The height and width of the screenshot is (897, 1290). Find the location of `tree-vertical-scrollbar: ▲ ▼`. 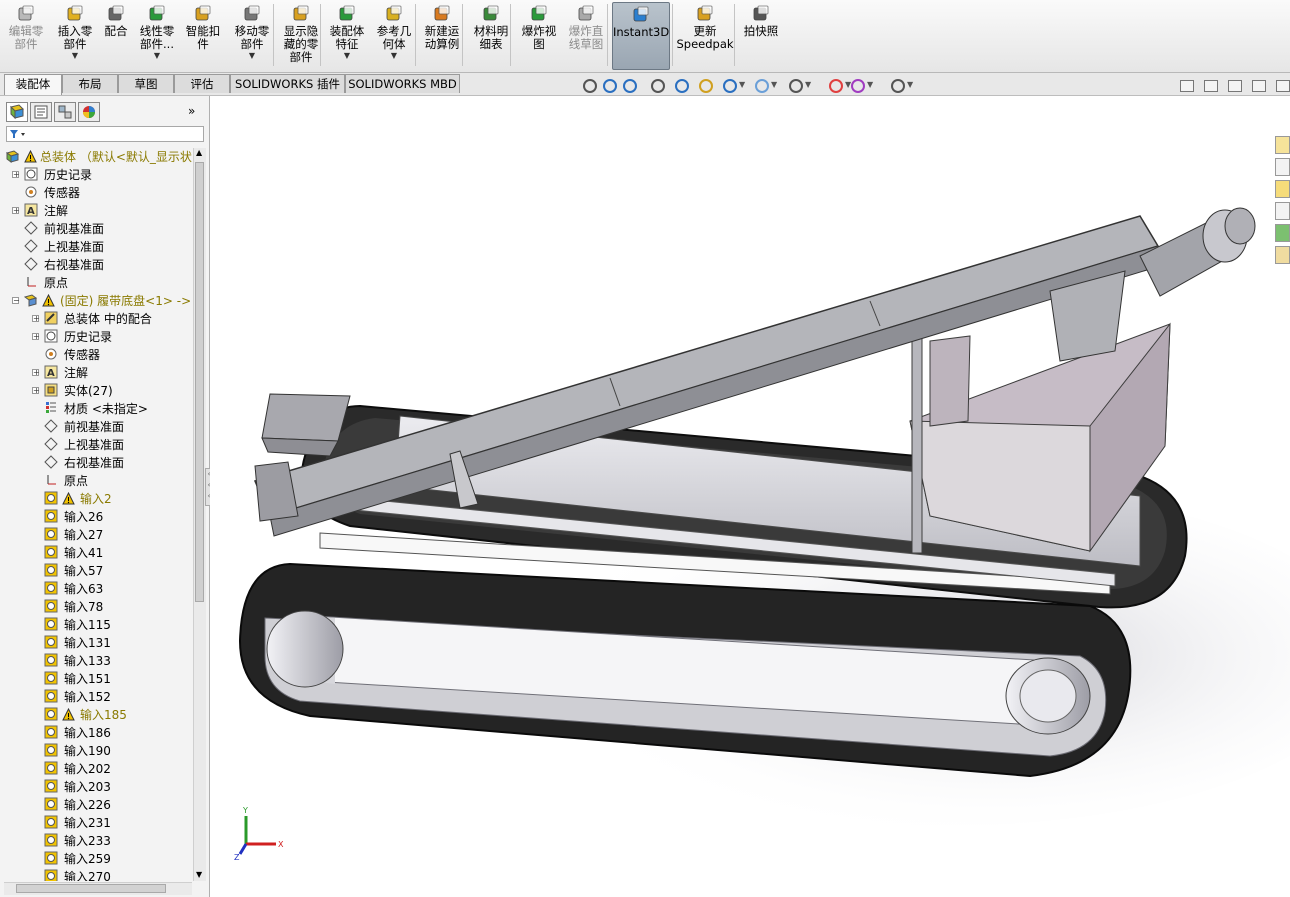

tree-vertical-scrollbar: ▲ ▼ is located at coordinates (199, 514).